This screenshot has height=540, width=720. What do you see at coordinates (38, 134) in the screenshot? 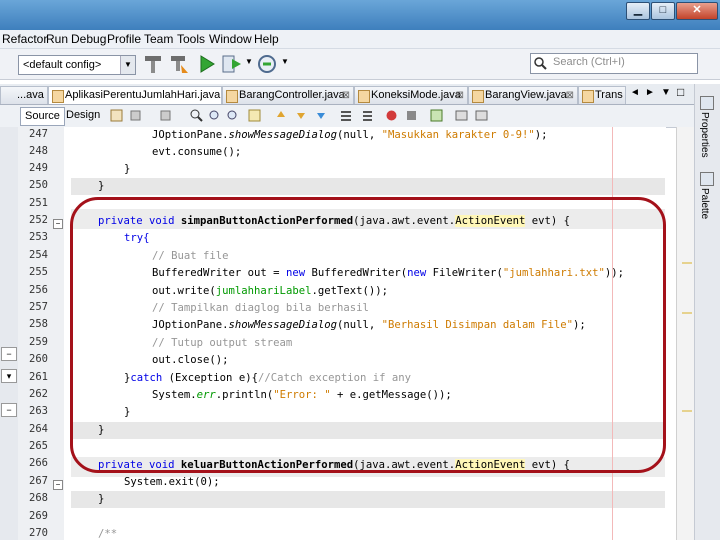
I see `line-number: 247` at bounding box center [38, 134].